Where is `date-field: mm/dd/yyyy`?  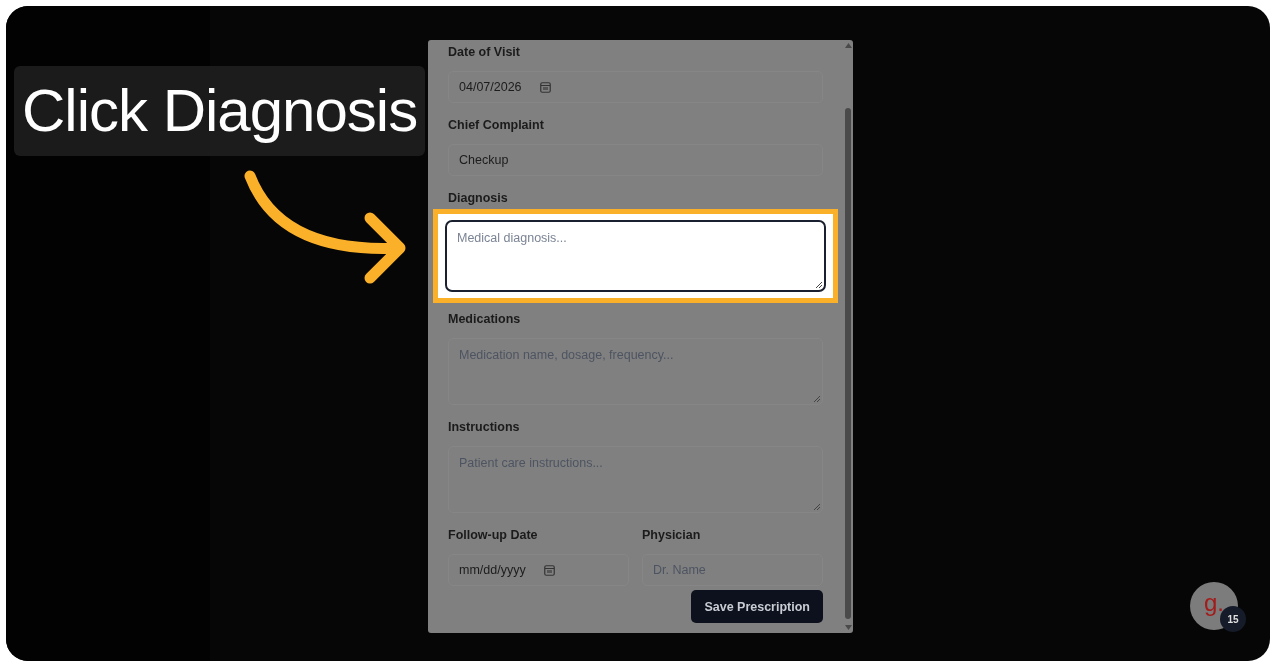 date-field: mm/dd/yyyy is located at coordinates (538, 570).